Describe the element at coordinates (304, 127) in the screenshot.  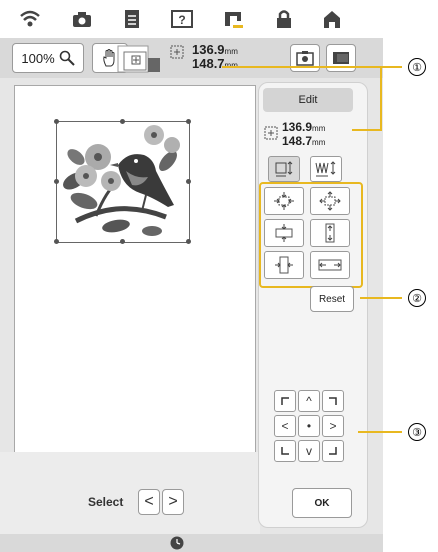
I see `panel-width: 136.9mm` at that location.